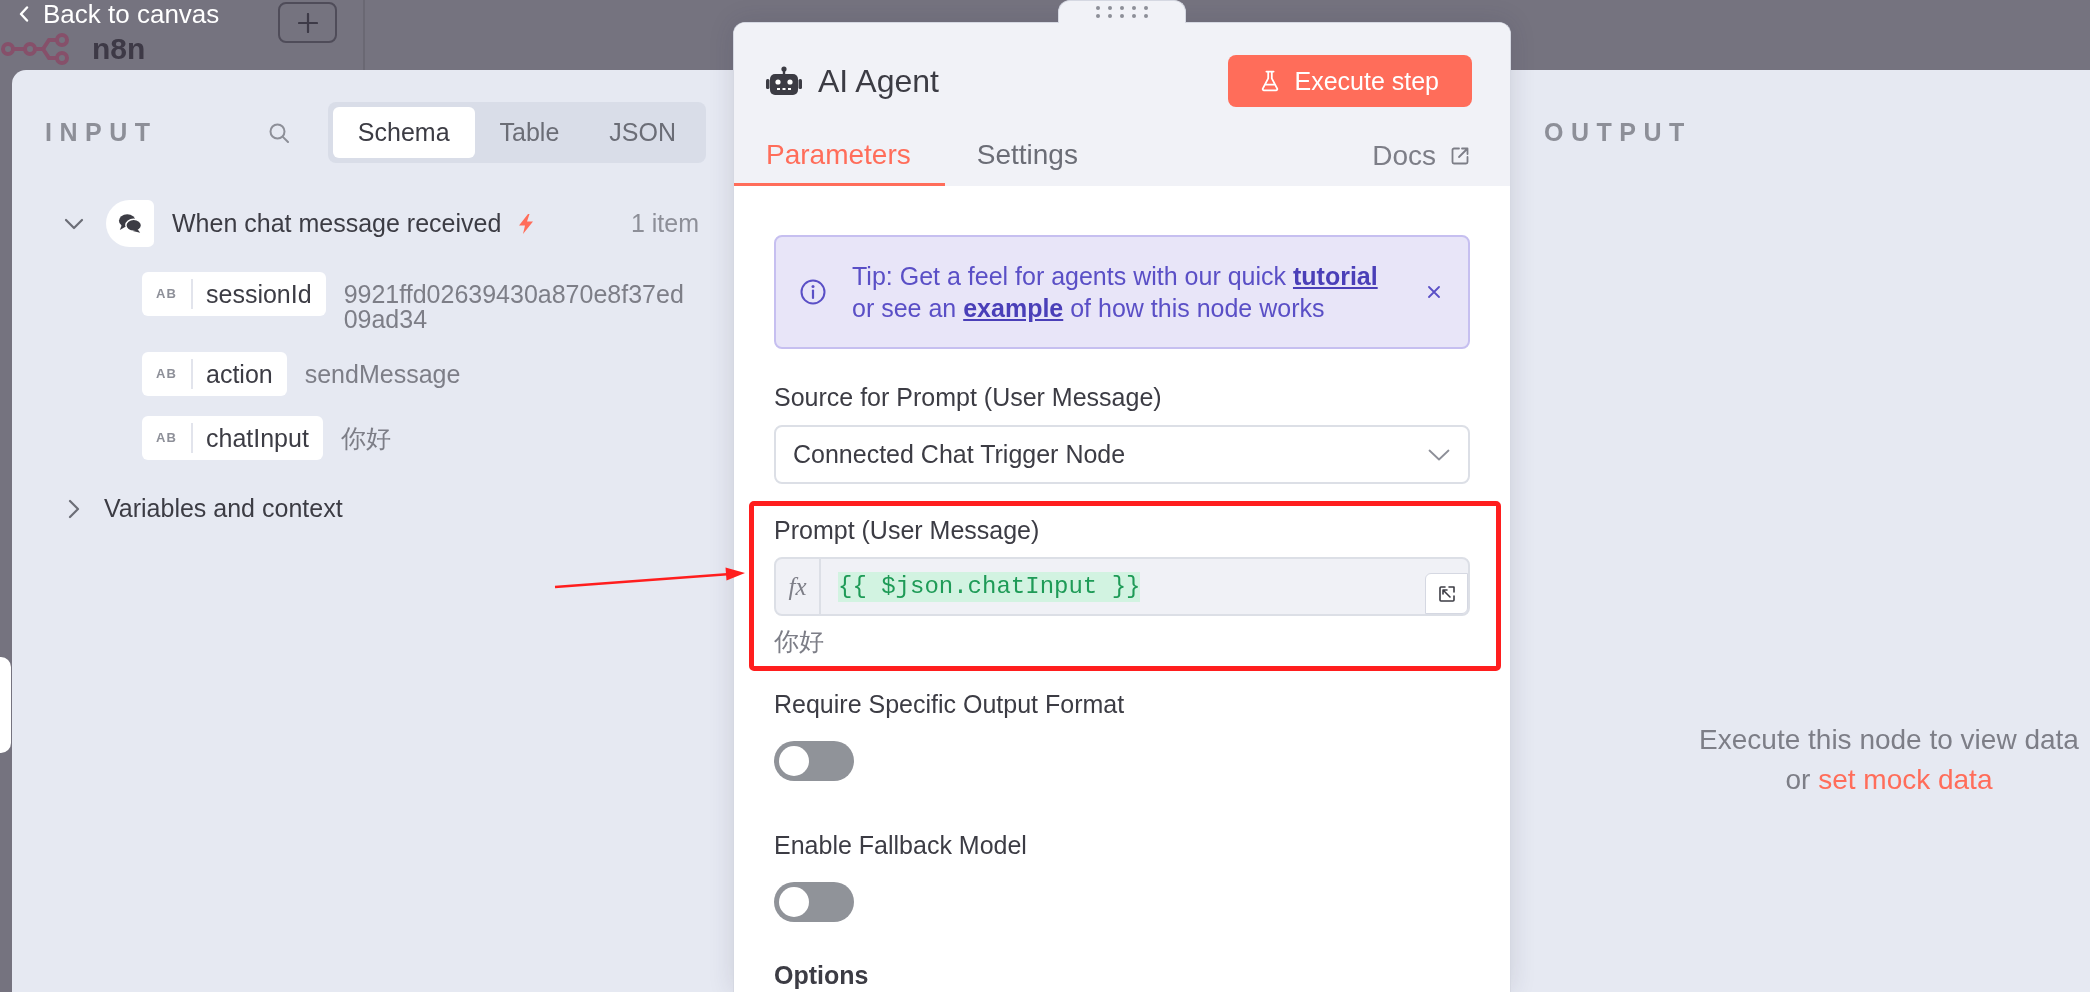 This screenshot has width=2090, height=992. I want to click on parameter-label: Require Specific Output Format, so click(950, 704).